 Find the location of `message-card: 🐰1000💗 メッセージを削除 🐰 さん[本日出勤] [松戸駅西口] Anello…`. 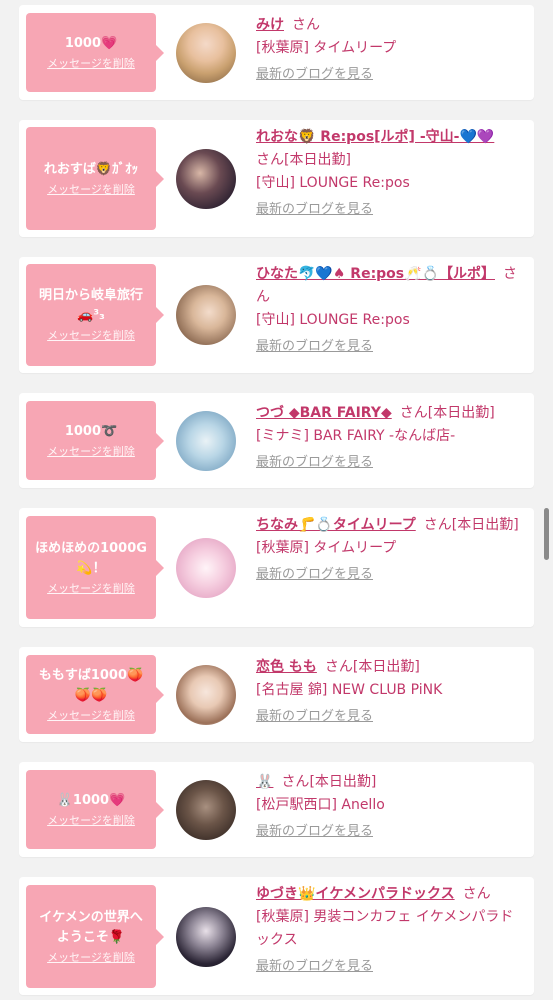

message-card: 🐰1000💗 メッセージを削除 🐰 さん[本日出勤] [松戸駅西口] Anello… is located at coordinates (276, 809).